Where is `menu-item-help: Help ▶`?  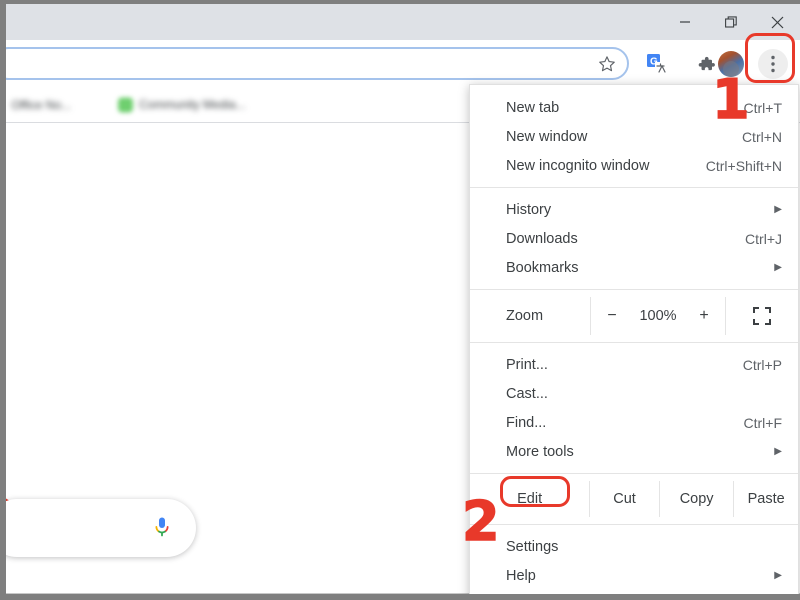
menu-item-help: Help ▶ is located at coordinates (634, 575).